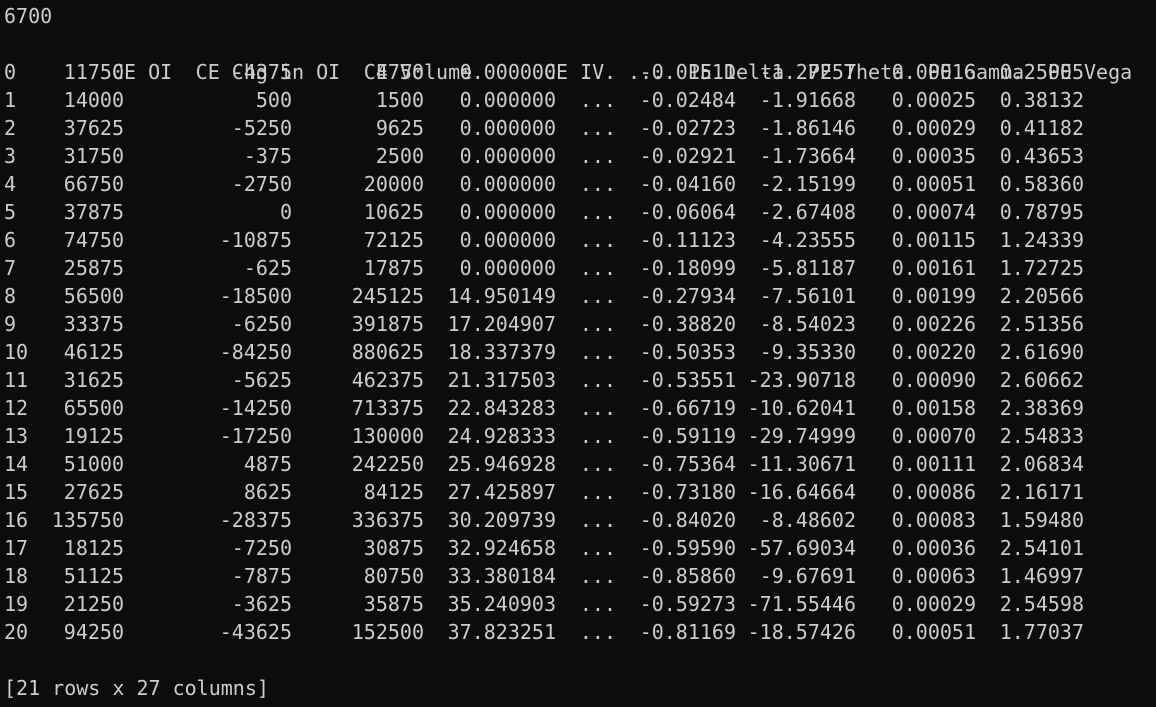  I want to click on cell-pe-delta: -0.84020, so click(687, 520).